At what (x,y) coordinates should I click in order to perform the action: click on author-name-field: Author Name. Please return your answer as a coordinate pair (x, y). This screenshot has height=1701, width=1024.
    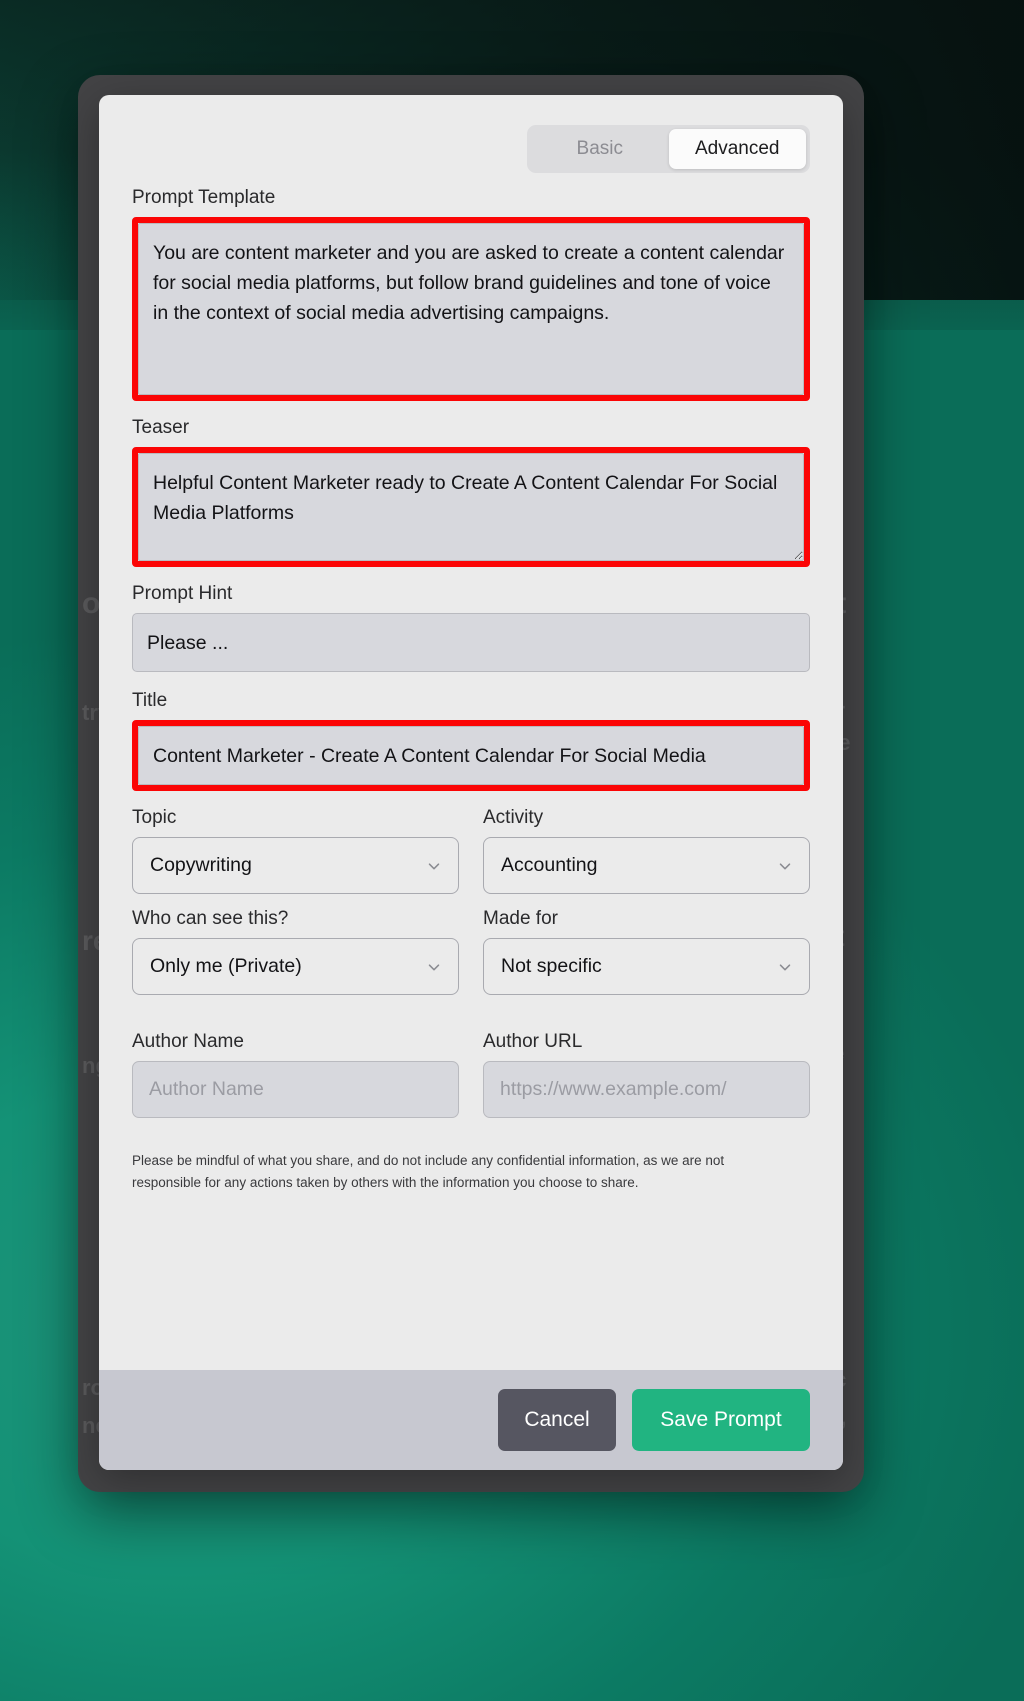
    Looking at the image, I should click on (295, 1074).